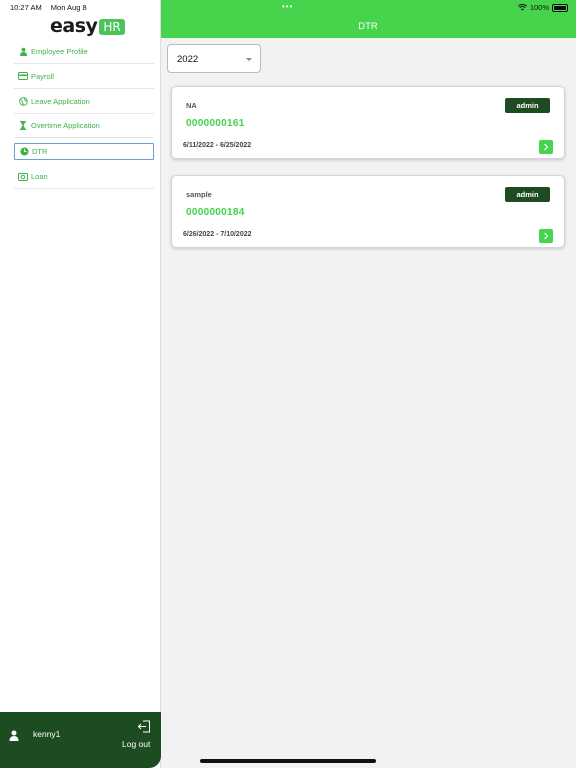 The image size is (576, 768). I want to click on person-icon, so click(23, 52).